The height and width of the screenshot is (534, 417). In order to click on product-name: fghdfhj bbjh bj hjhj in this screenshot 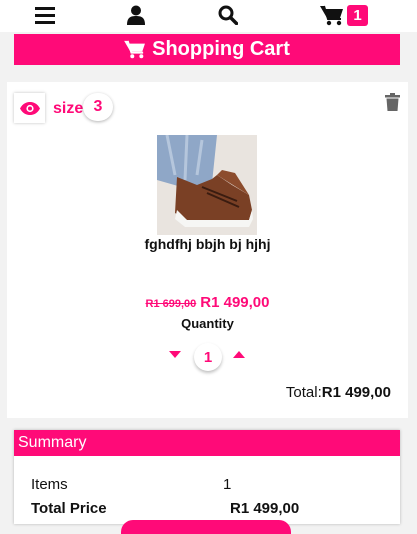, I will do `click(207, 244)`.